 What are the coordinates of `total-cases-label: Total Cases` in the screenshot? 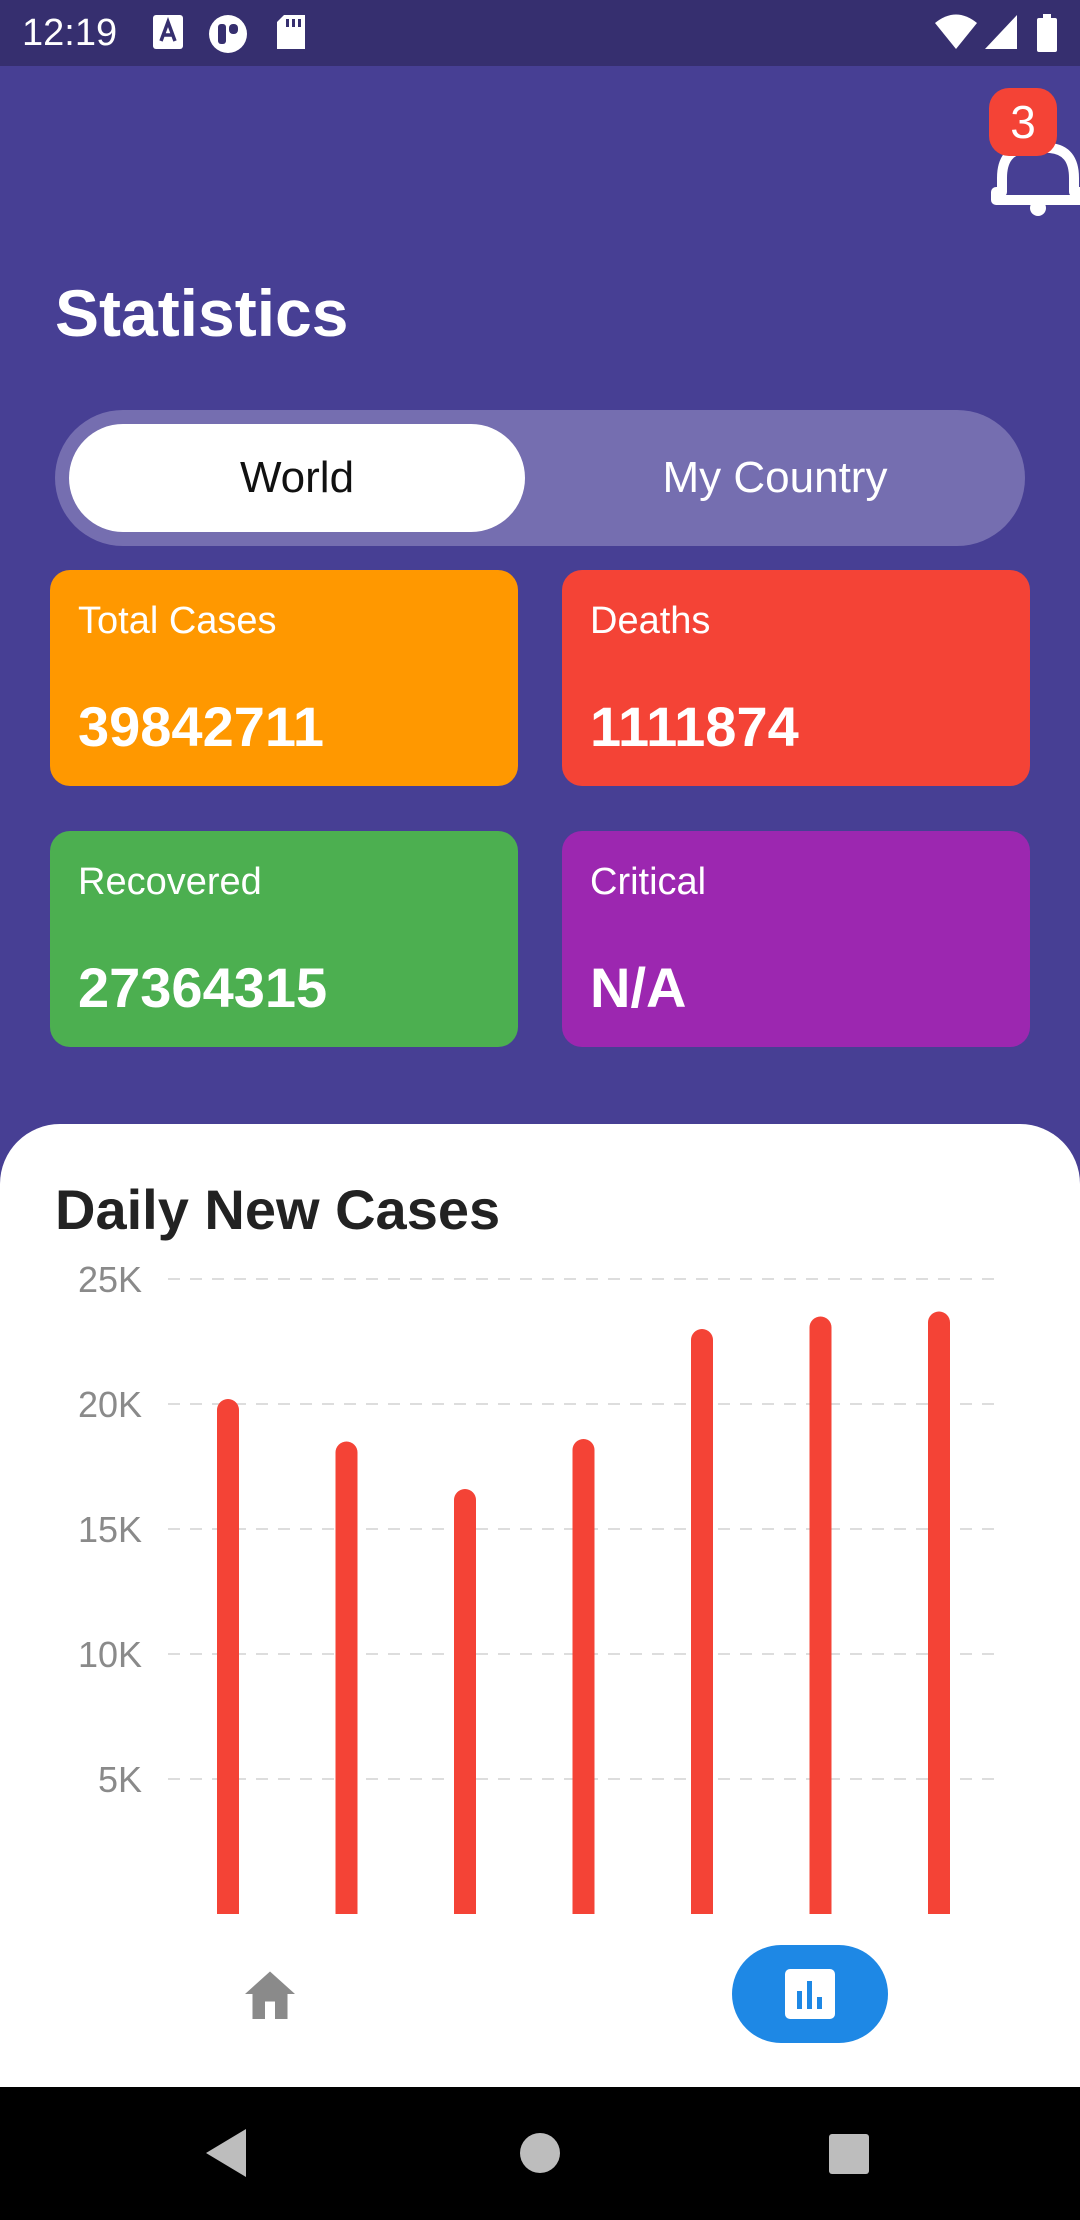 It's located at (177, 621).